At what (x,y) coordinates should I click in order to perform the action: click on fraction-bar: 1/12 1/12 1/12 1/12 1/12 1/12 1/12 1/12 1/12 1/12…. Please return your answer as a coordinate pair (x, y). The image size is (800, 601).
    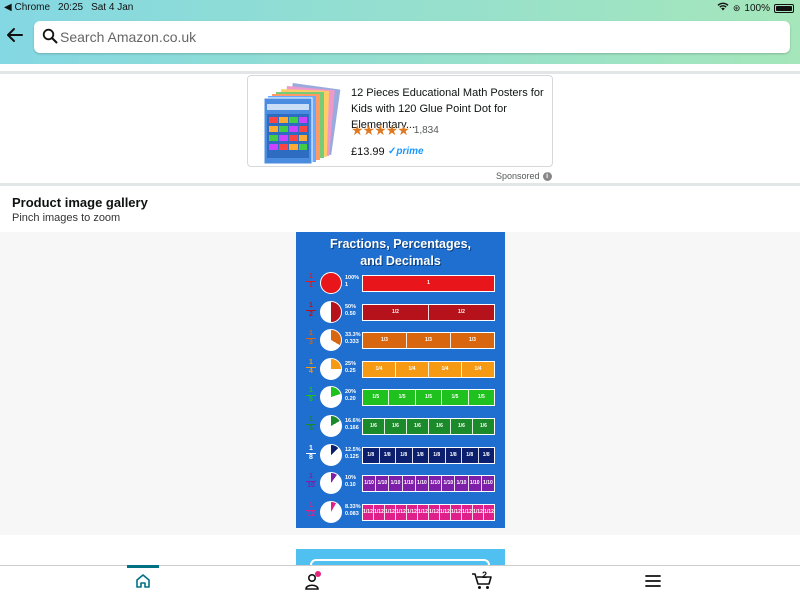
    Looking at the image, I should click on (428, 512).